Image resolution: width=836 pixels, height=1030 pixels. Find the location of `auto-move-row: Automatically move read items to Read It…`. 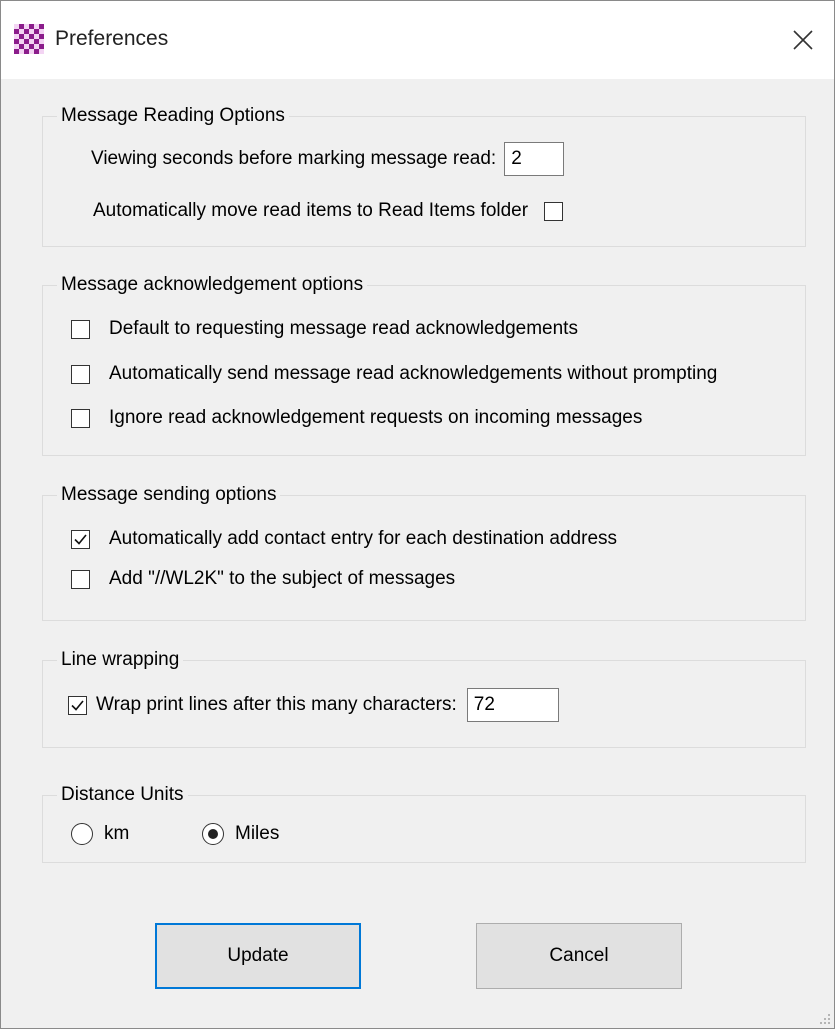

auto-move-row: Automatically move read items to Read It… is located at coordinates (328, 211).